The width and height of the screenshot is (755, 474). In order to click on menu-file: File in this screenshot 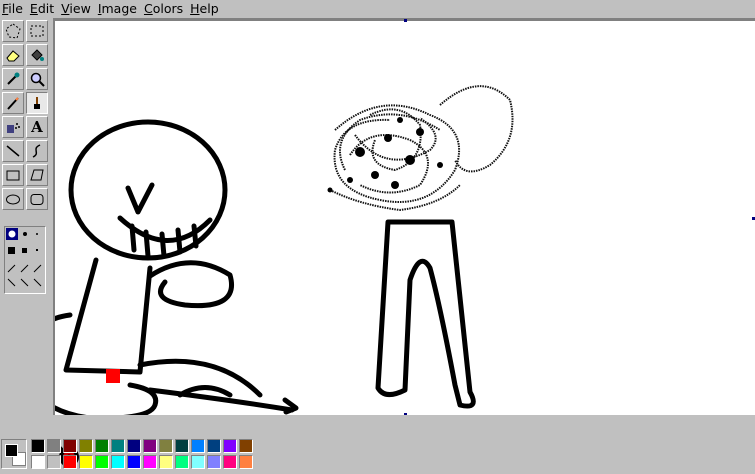, I will do `click(14, 9)`.